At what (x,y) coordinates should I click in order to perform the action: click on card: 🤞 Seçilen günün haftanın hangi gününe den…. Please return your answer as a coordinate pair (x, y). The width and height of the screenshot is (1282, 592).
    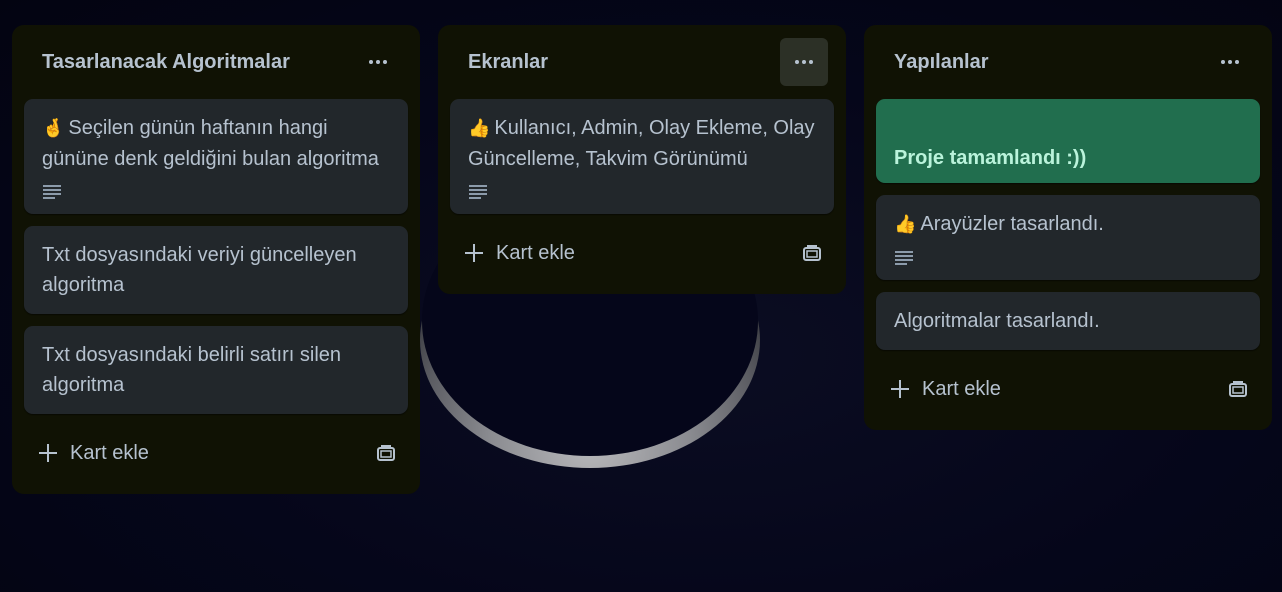
    Looking at the image, I should click on (216, 156).